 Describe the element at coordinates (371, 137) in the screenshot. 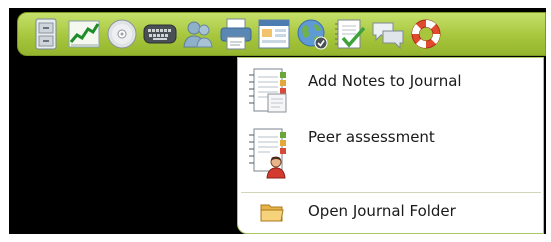

I see `menu-item-label: Peer assessment` at that location.